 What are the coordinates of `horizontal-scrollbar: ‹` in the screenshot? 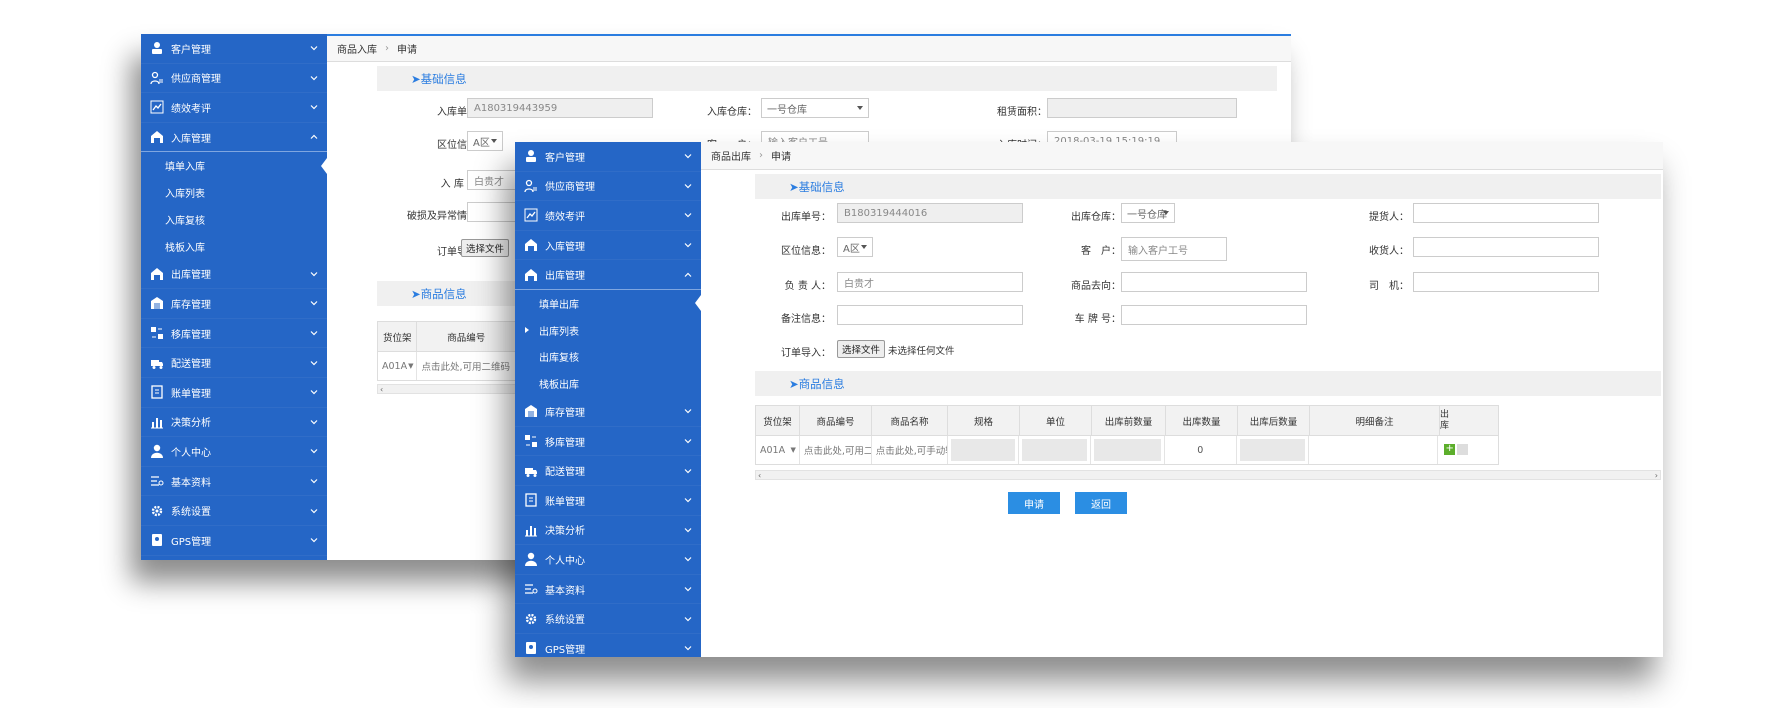 It's located at (447, 389).